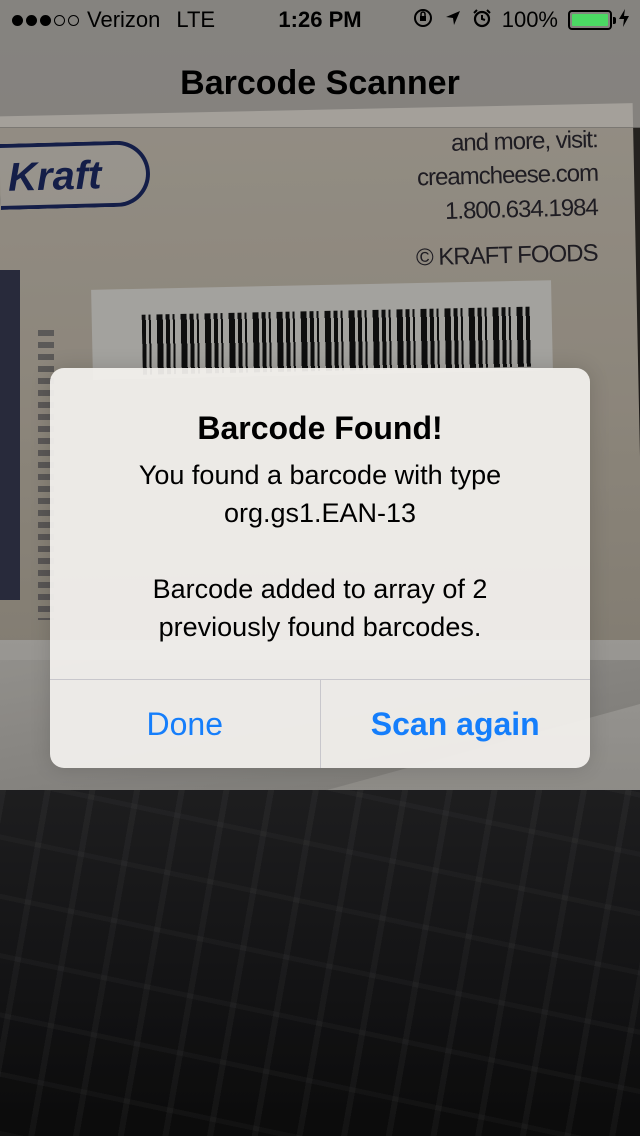  Describe the element at coordinates (320, 428) in the screenshot. I see `alert-title: Barcode Found!` at that location.